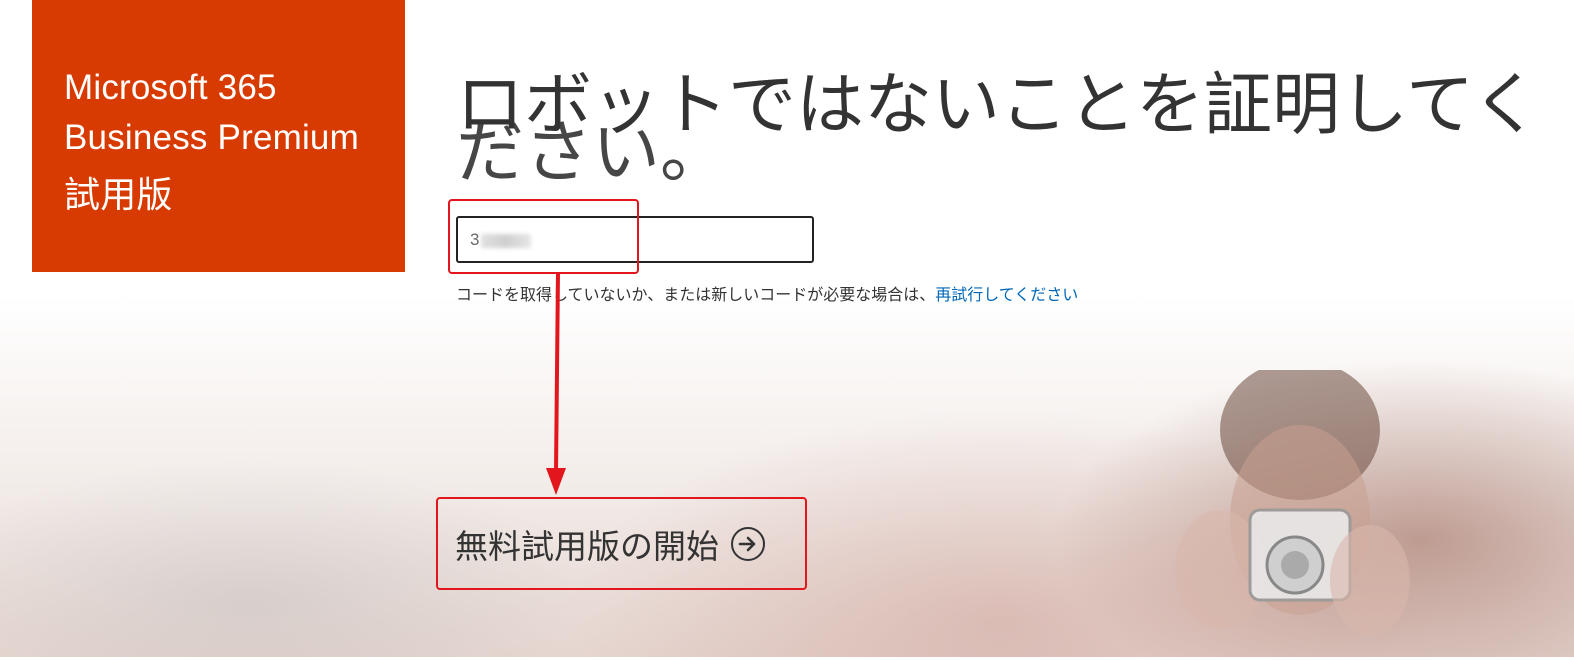 This screenshot has height=660, width=1574. Describe the element at coordinates (118, 194) in the screenshot. I see `brand-line-3: 試用版` at that location.